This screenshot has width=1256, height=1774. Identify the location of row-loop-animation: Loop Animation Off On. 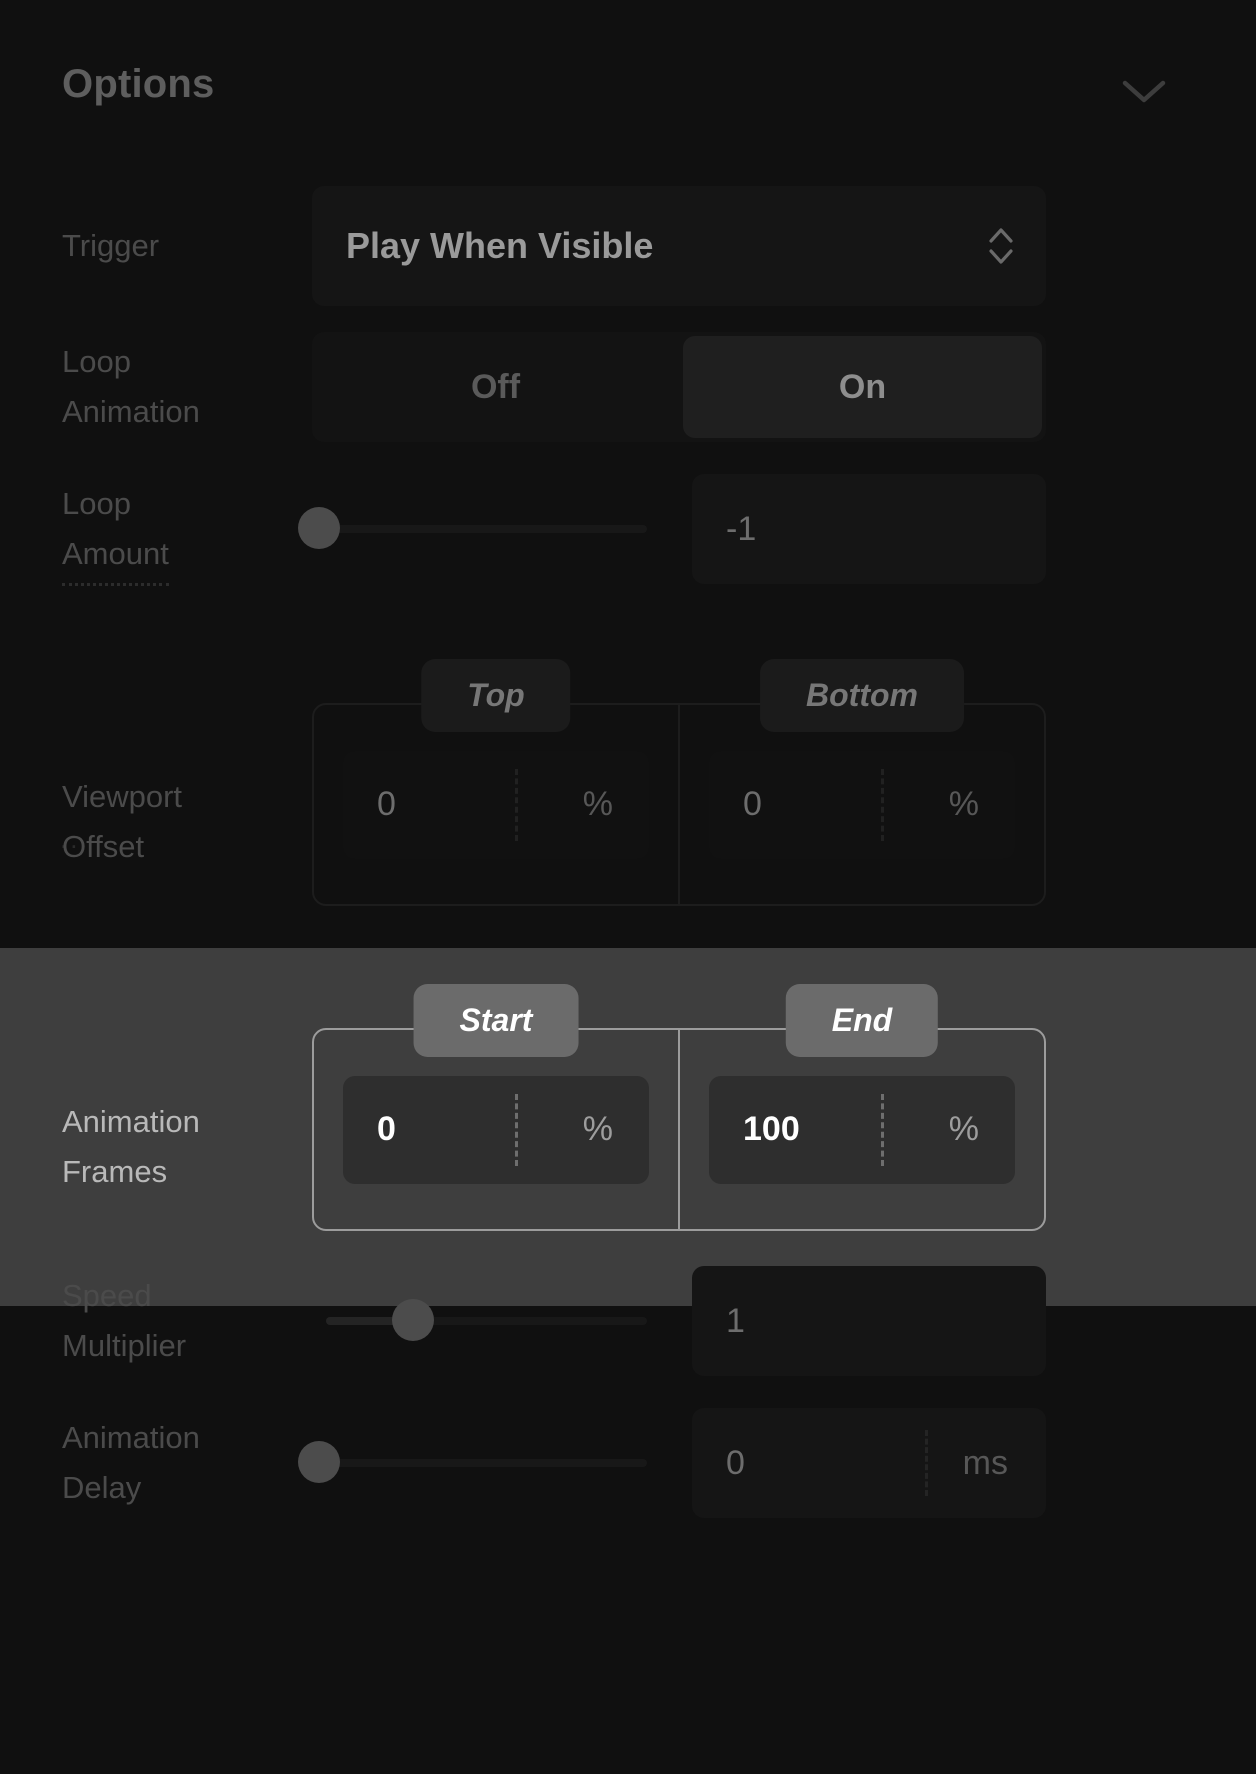
(628, 387).